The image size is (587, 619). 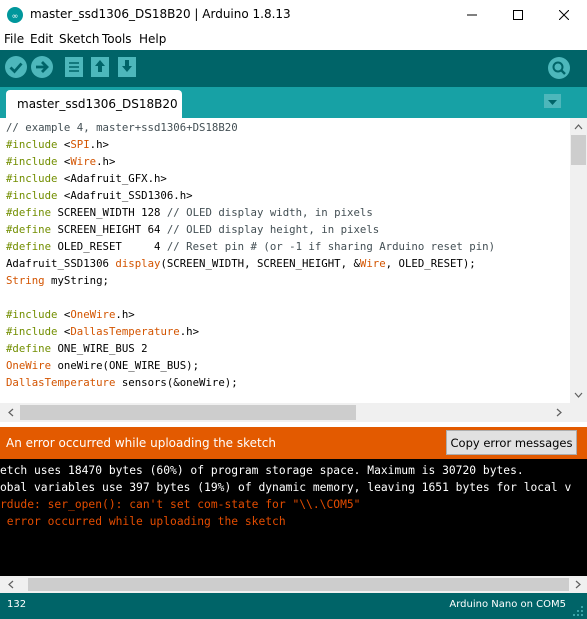 I want to click on code-line: #include <Wire.h>, so click(x=60, y=161).